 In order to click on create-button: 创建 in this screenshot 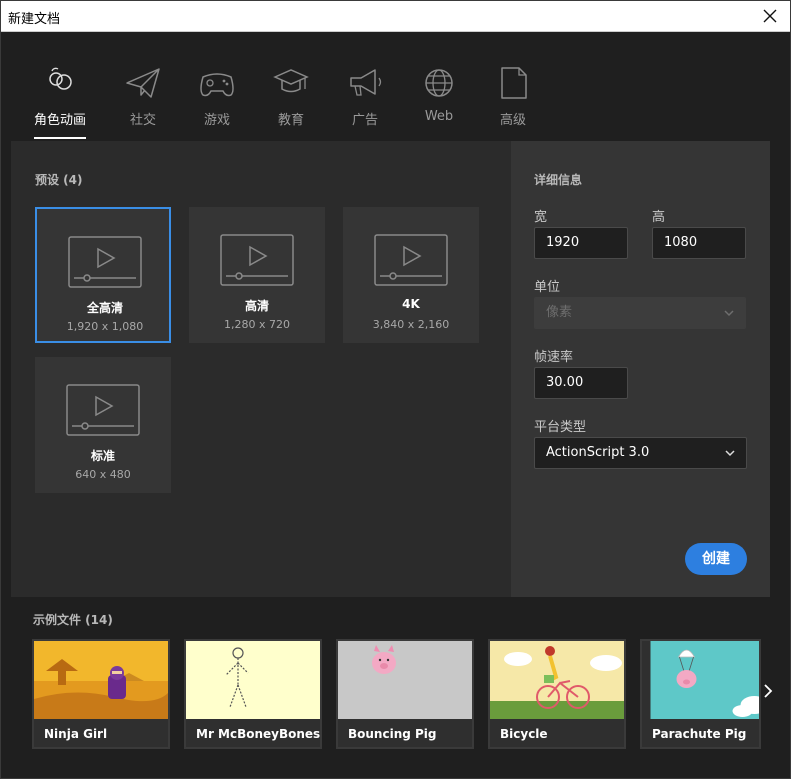, I will do `click(716, 559)`.